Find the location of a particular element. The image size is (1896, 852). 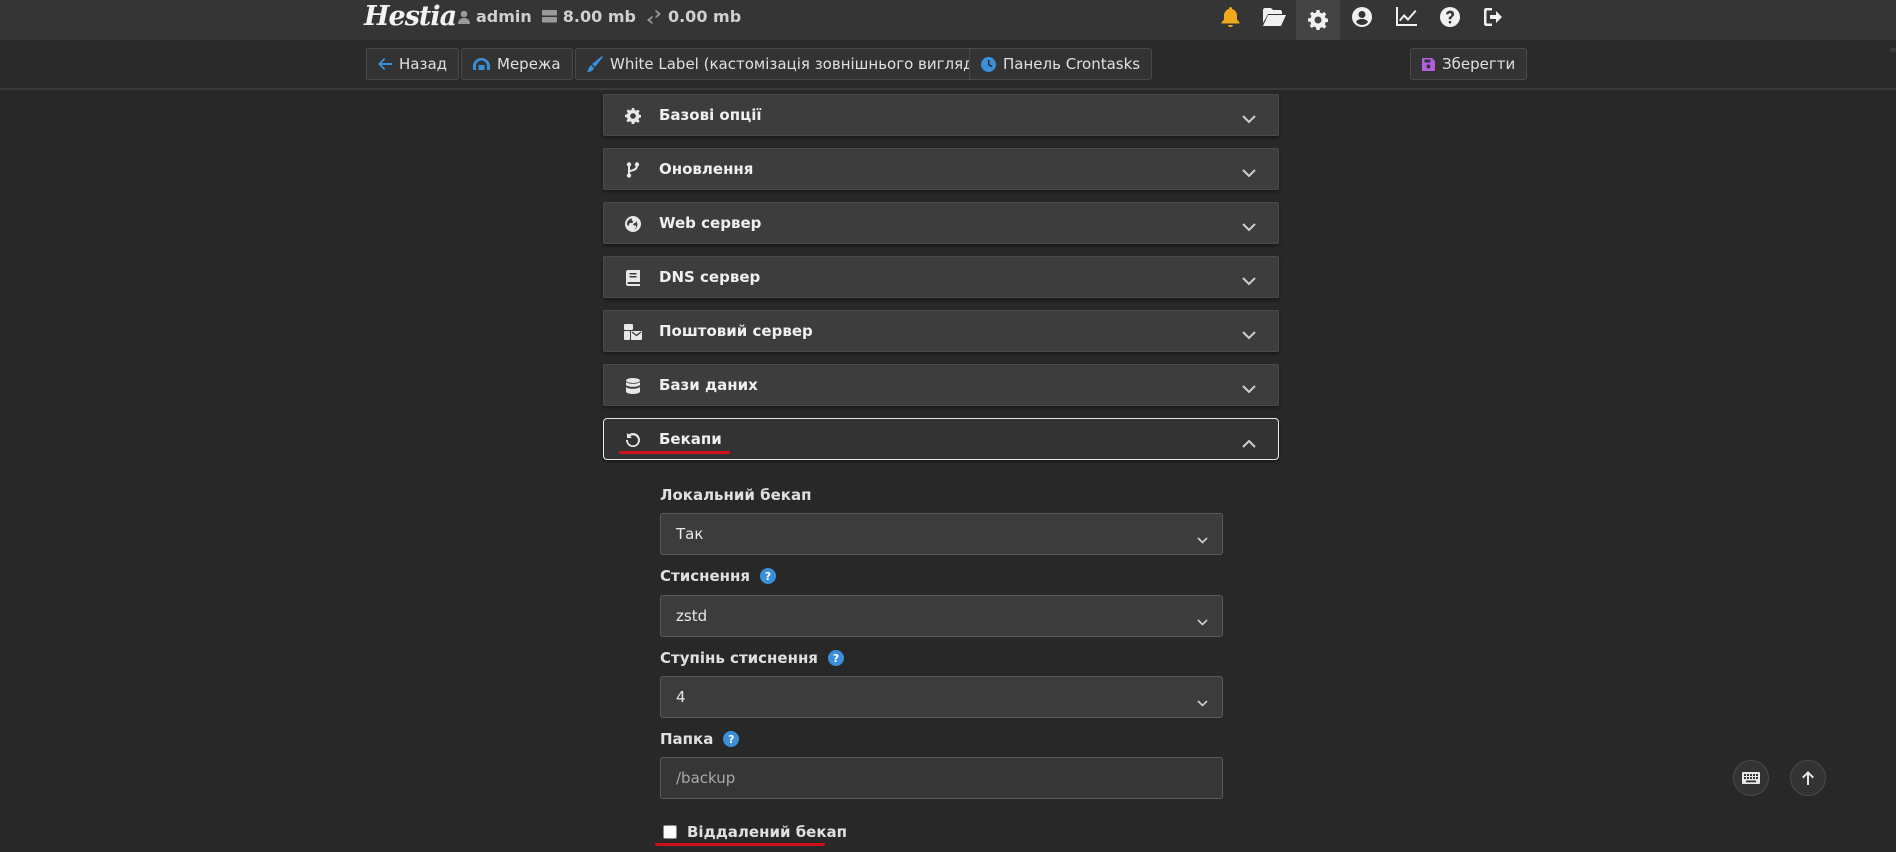

help-button is located at coordinates (1450, 16).